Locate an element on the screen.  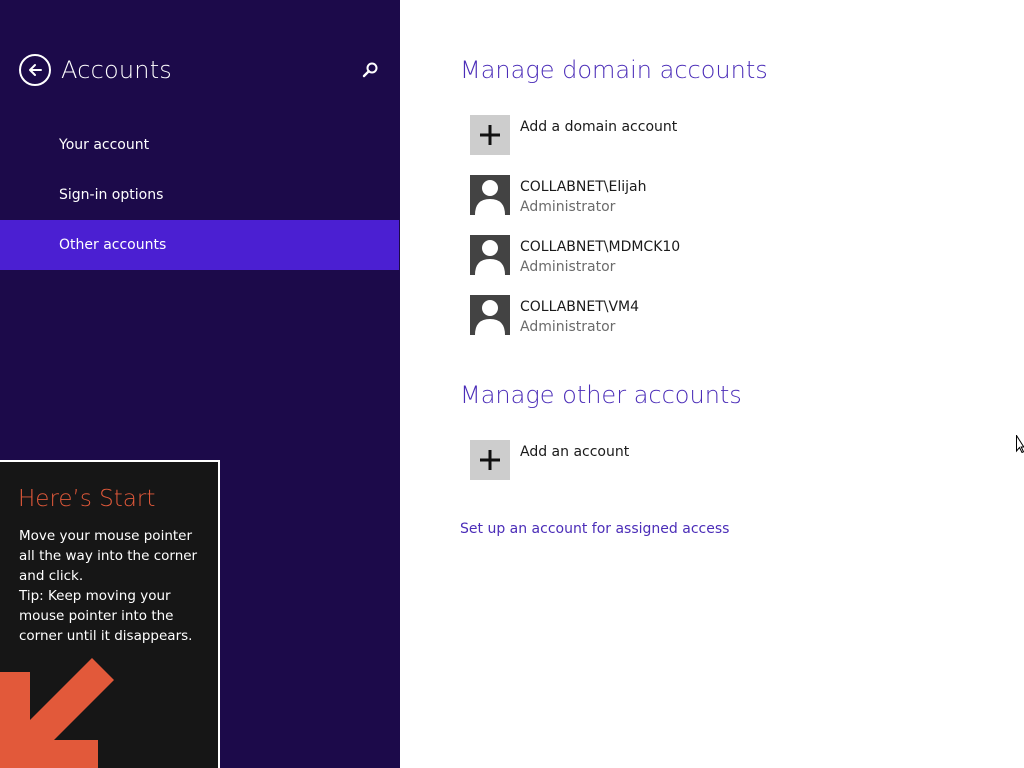
search-button is located at coordinates (370, 70).